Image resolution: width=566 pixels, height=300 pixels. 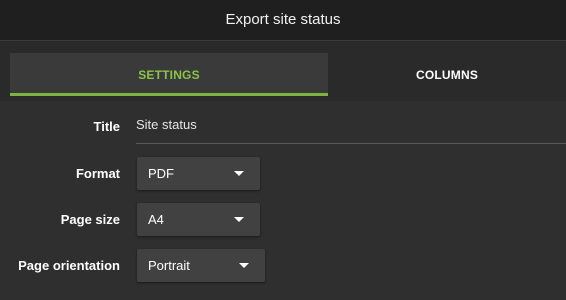 What do you see at coordinates (198, 219) in the screenshot?
I see `page-size-select: A4` at bounding box center [198, 219].